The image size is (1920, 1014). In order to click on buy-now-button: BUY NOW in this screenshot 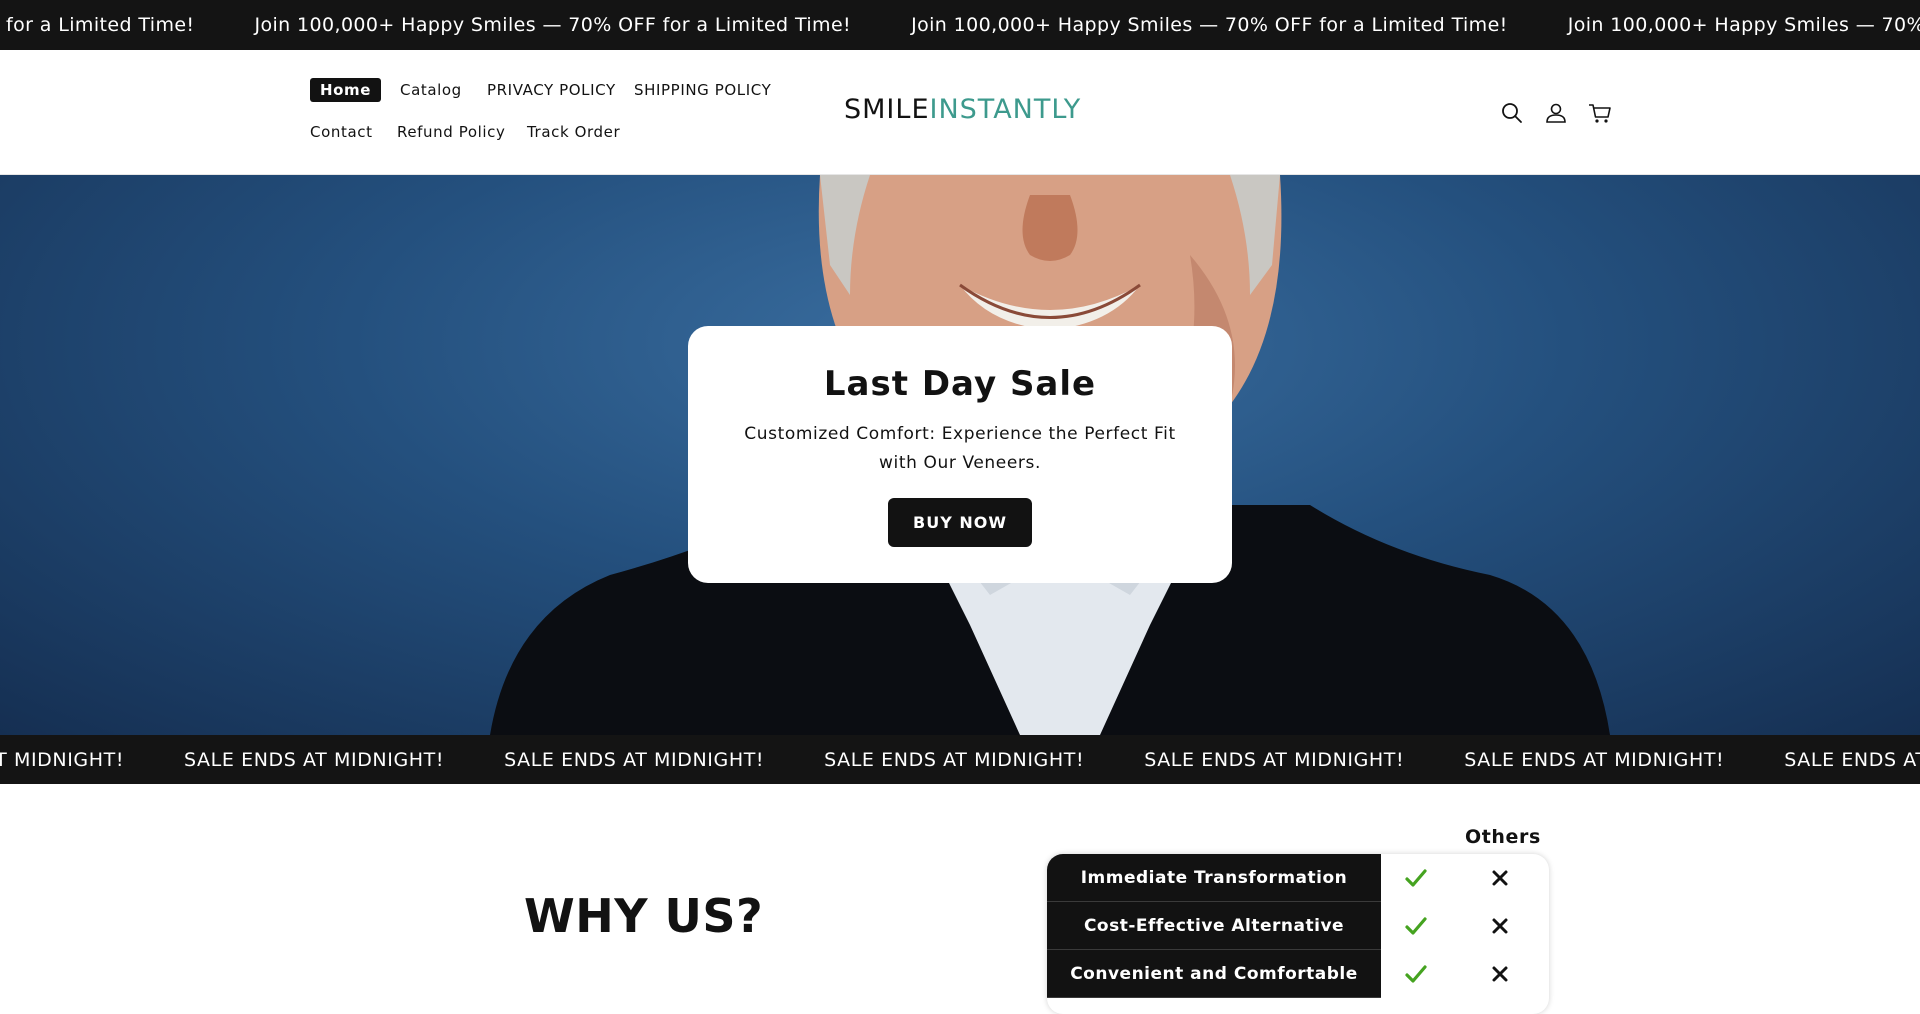, I will do `click(960, 522)`.